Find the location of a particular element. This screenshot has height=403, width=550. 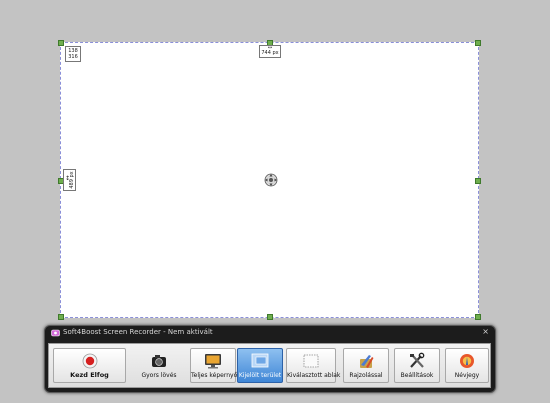

selected-window-label: Kiválasztott ablak is located at coordinates (314, 375).